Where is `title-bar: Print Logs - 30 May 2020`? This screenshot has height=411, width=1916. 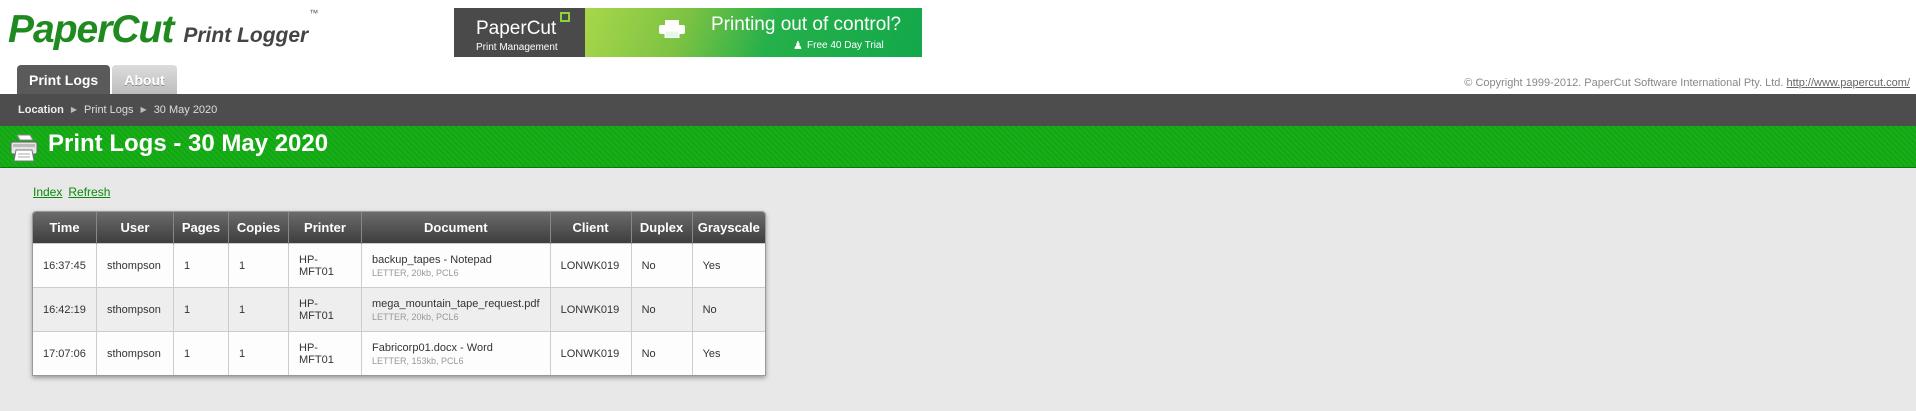 title-bar: Print Logs - 30 May 2020 is located at coordinates (958, 147).